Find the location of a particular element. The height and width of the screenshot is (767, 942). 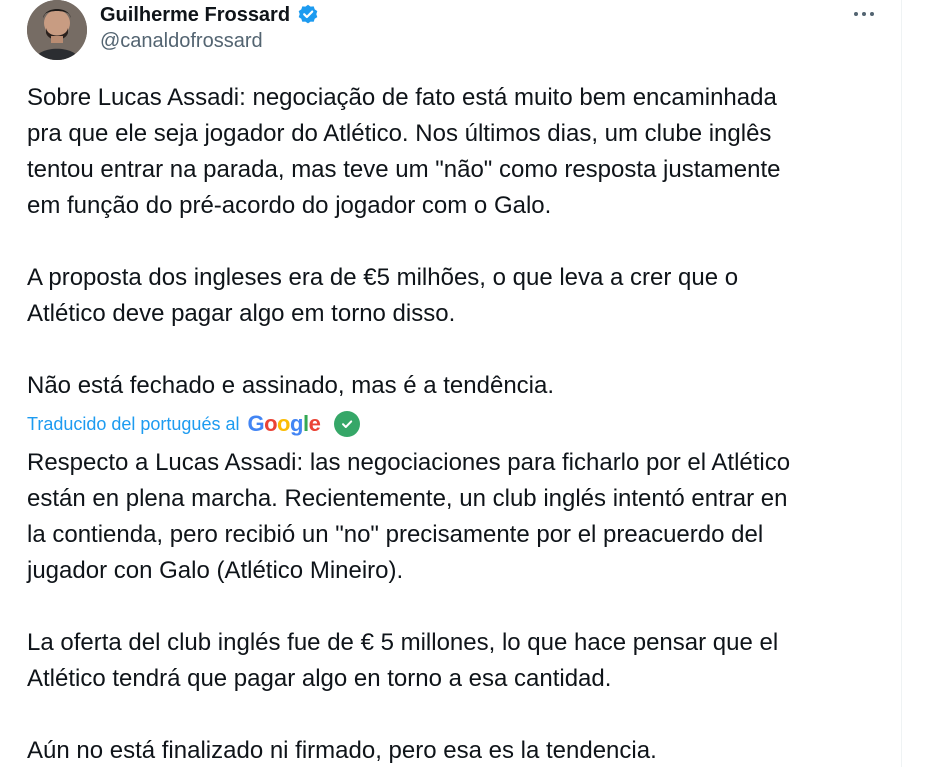

author-handle: @canaldofrossard is located at coordinates (490, 41).